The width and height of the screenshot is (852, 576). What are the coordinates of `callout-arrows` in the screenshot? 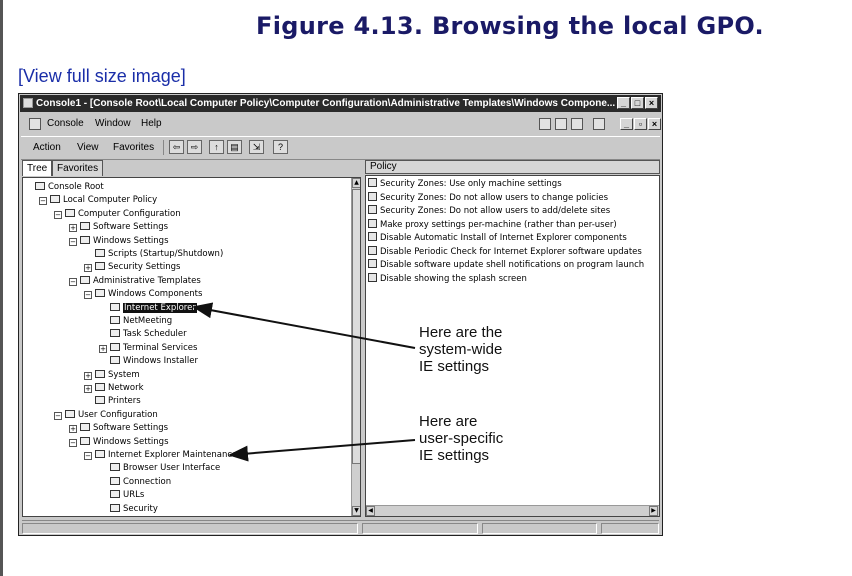 It's located at (304, 382).